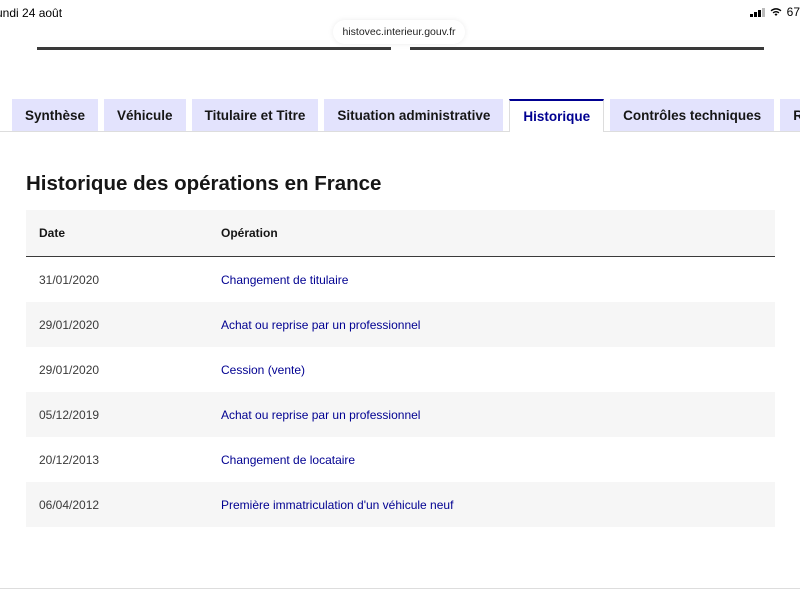 The height and width of the screenshot is (600, 800). What do you see at coordinates (145, 115) in the screenshot?
I see `tab-vehicule: Véhicule` at bounding box center [145, 115].